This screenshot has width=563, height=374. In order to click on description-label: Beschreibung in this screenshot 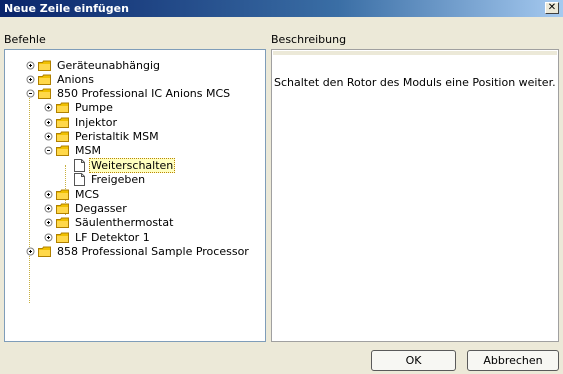, I will do `click(309, 39)`.